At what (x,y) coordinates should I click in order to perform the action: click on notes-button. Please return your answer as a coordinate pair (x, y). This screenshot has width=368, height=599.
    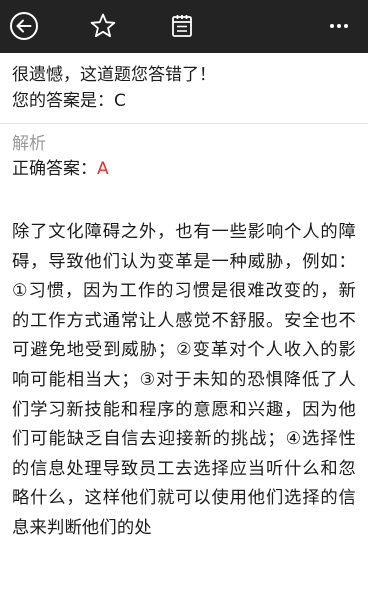
    Looking at the image, I should click on (182, 26).